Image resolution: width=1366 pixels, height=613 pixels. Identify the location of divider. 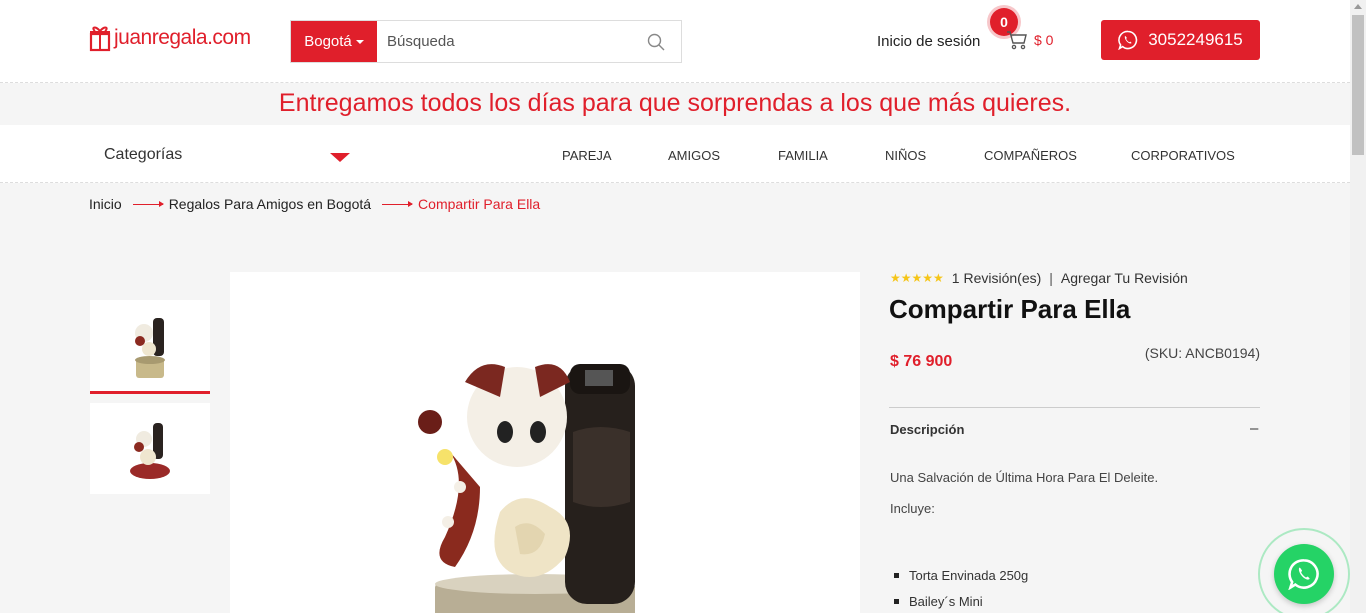
(1074, 407).